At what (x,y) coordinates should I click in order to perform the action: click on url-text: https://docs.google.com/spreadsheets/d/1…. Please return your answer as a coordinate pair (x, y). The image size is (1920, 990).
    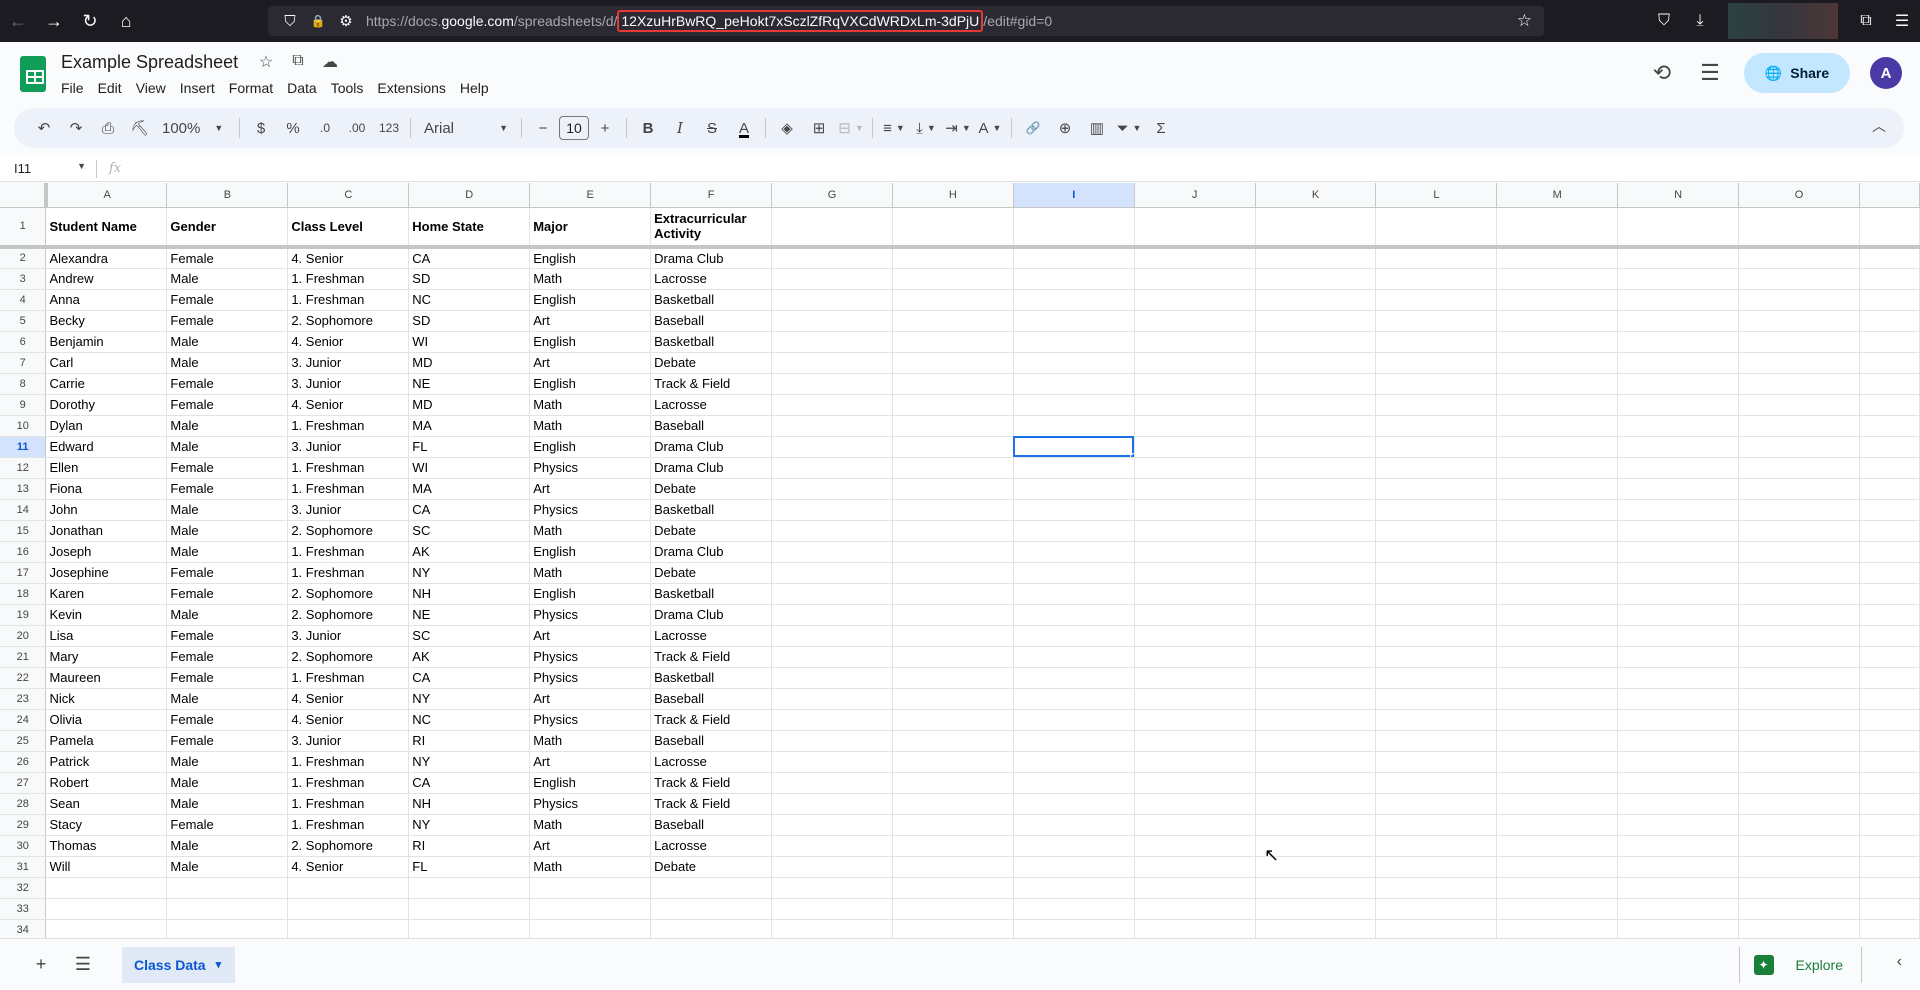
    Looking at the image, I should click on (709, 21).